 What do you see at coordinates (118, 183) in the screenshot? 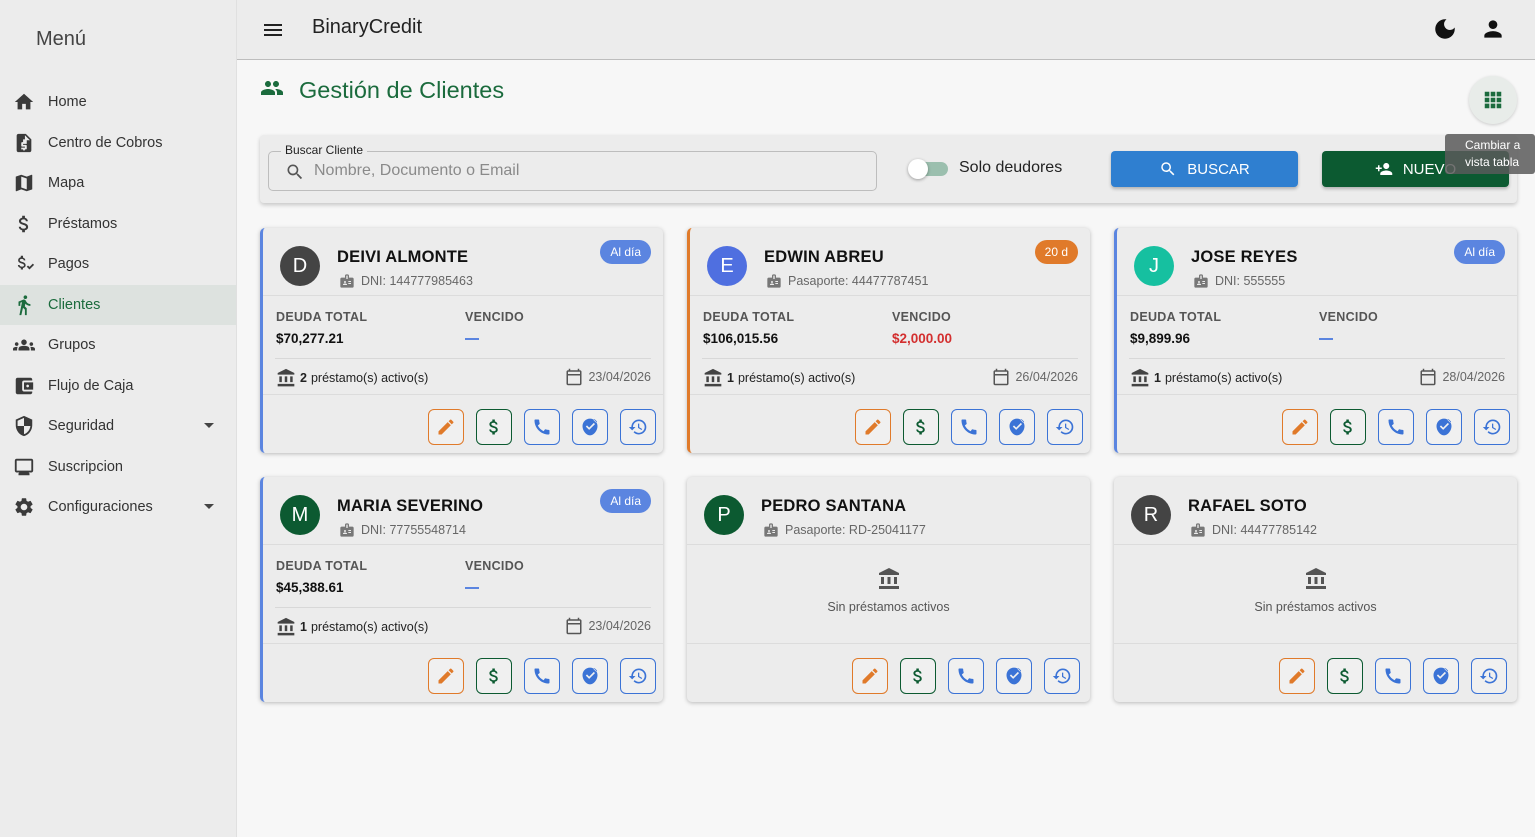
I see `sidebar-item-mapa: Mapa` at bounding box center [118, 183].